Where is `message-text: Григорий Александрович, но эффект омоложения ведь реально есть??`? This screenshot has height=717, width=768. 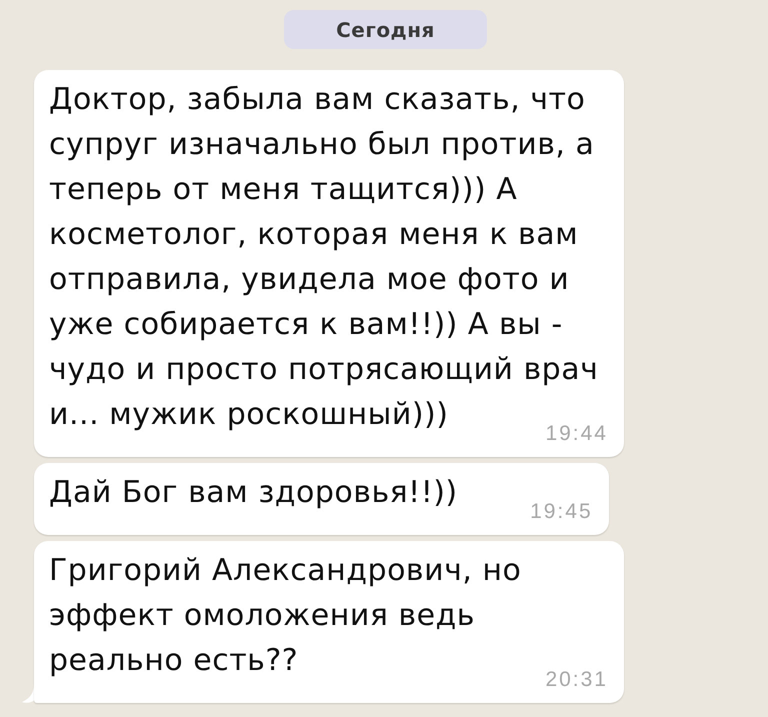 message-text: Григорий Александрович, но эффект омоложения ведь реально есть?? is located at coordinates (285, 615).